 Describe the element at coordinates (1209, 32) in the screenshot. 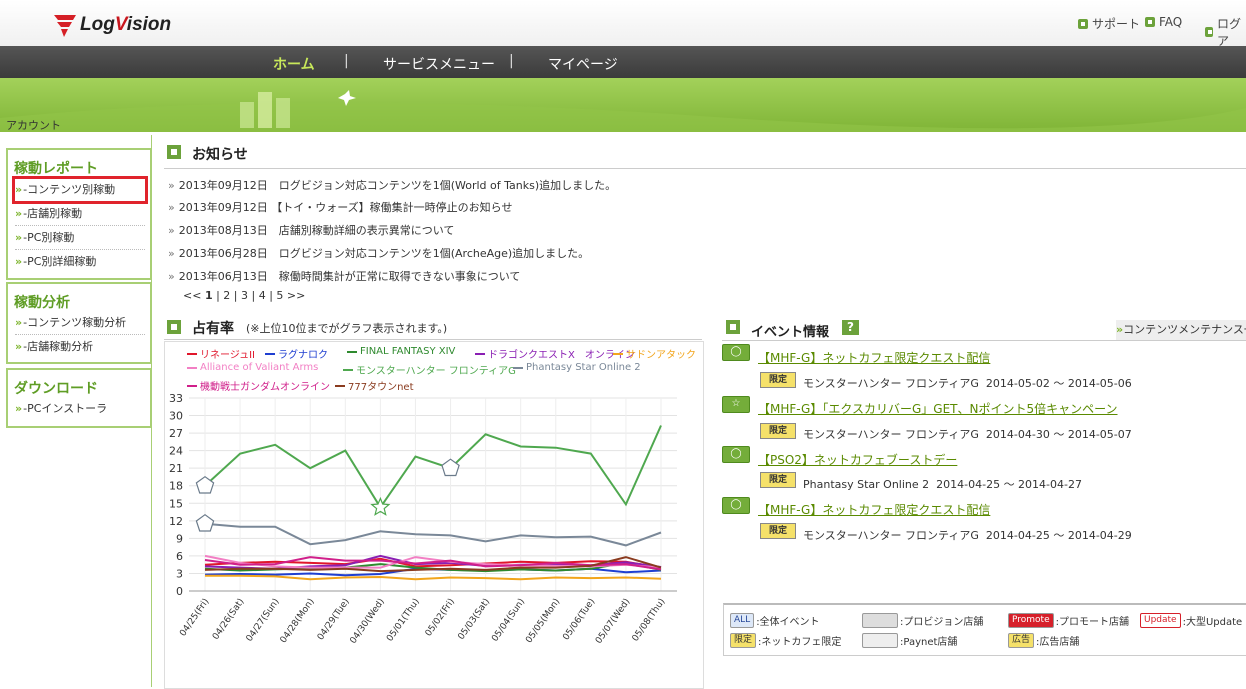

I see `logout-icon` at that location.